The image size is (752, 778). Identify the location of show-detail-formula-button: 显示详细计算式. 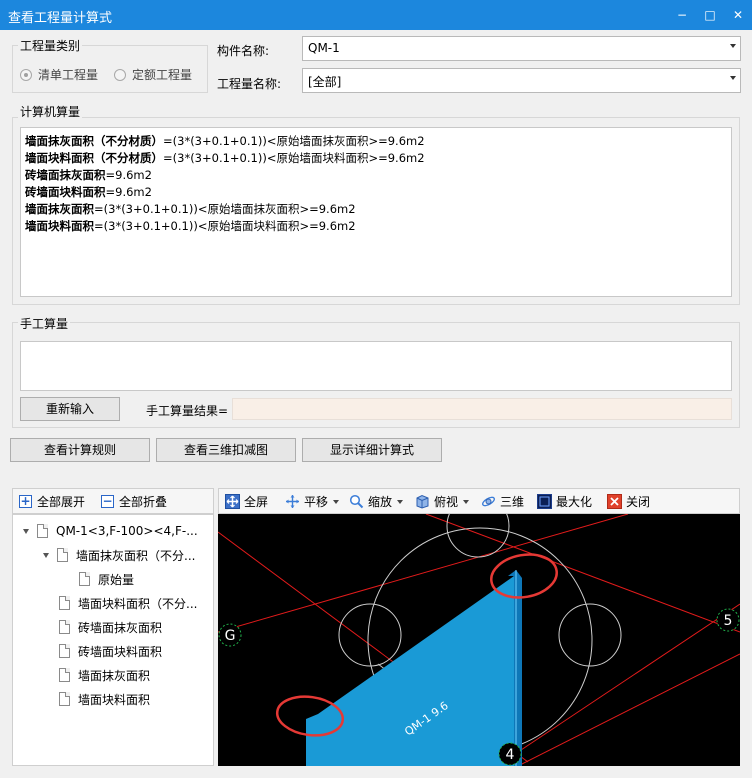
(372, 450).